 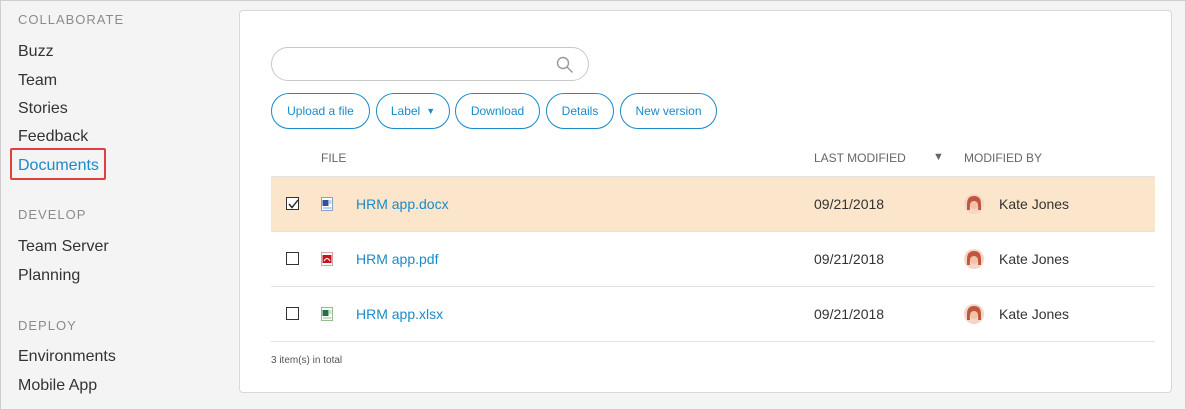 I want to click on table-divider, so click(x=713, y=341).